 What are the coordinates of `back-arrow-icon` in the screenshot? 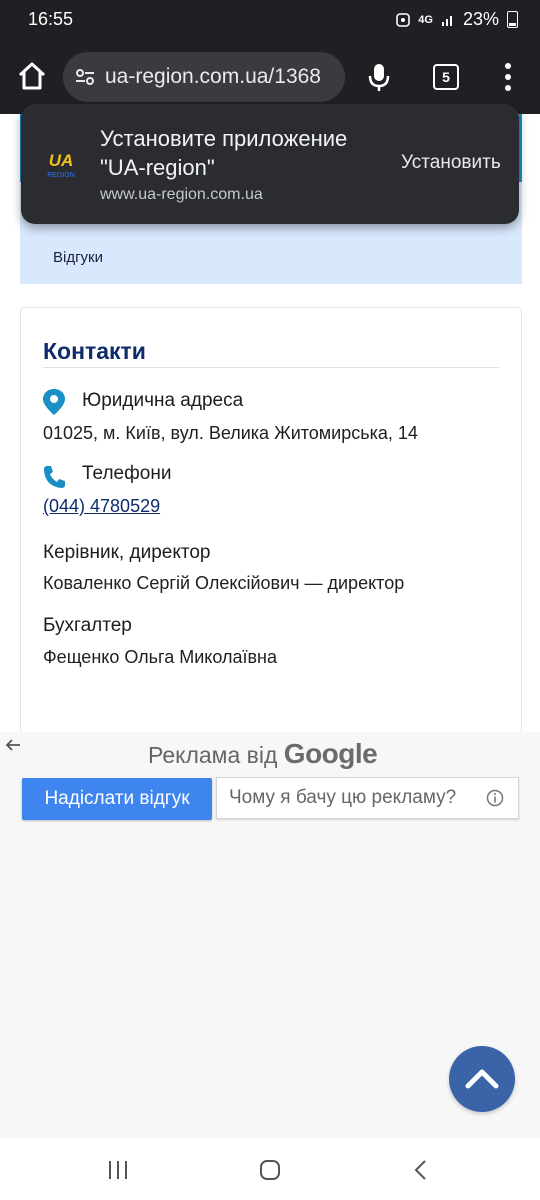 It's located at (13, 745).